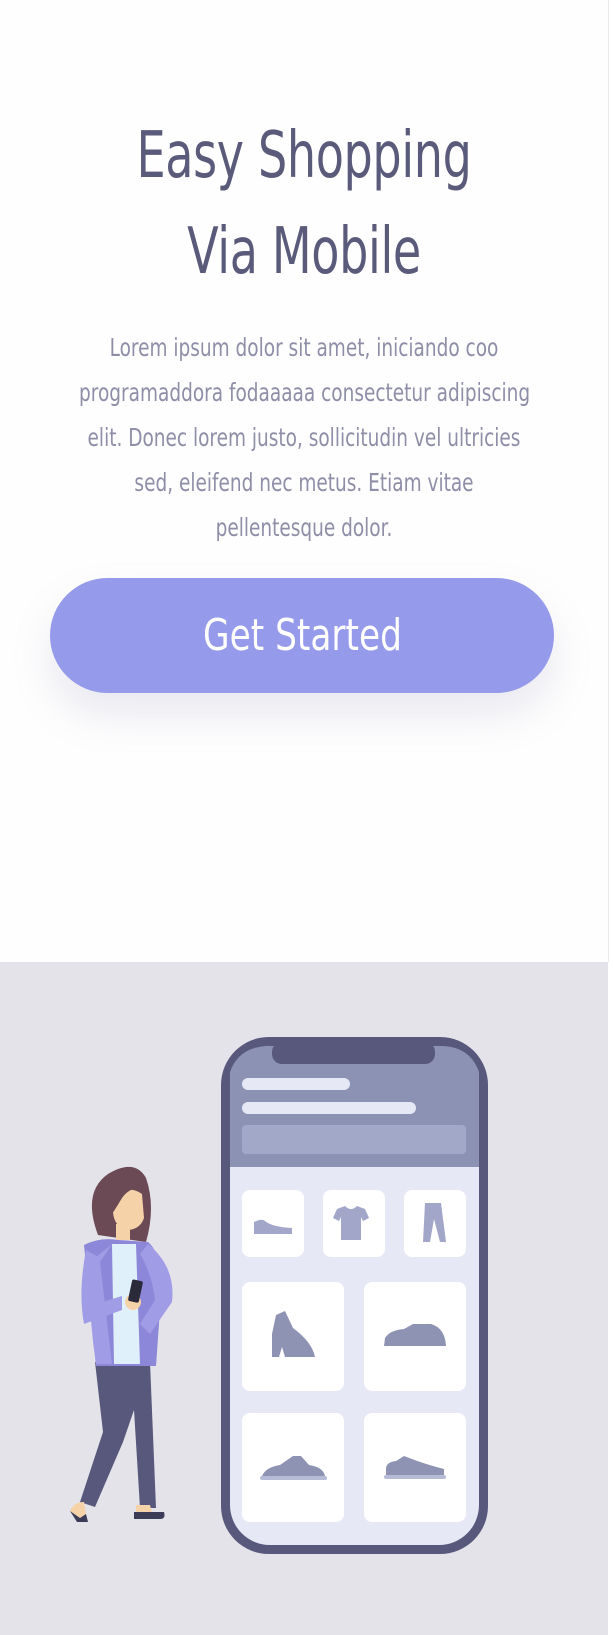 This screenshot has height=1635, width=613. What do you see at coordinates (353, 1053) in the screenshot?
I see `phone-notch` at bounding box center [353, 1053].